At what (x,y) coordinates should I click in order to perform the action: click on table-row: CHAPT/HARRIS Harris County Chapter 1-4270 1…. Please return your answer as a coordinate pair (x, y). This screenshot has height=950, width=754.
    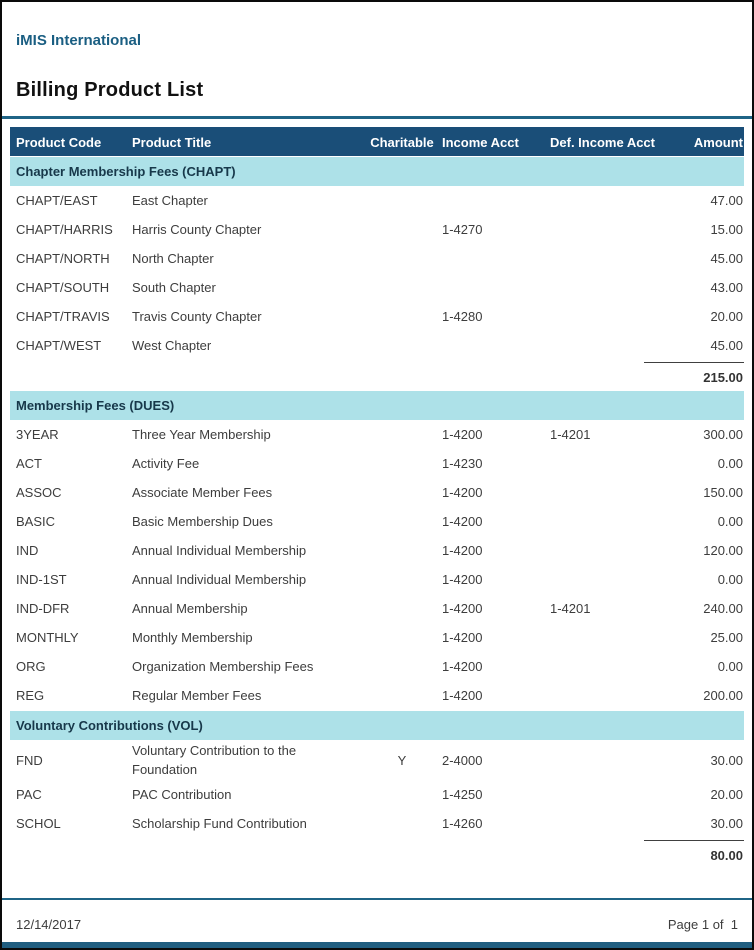
    Looking at the image, I should click on (377, 229).